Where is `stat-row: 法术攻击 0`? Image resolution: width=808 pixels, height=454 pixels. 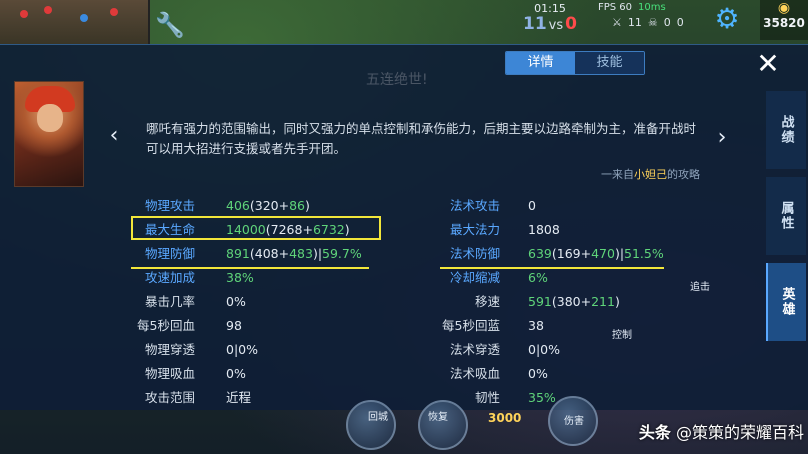 stat-row: 法术攻击 0 is located at coordinates (380, 206).